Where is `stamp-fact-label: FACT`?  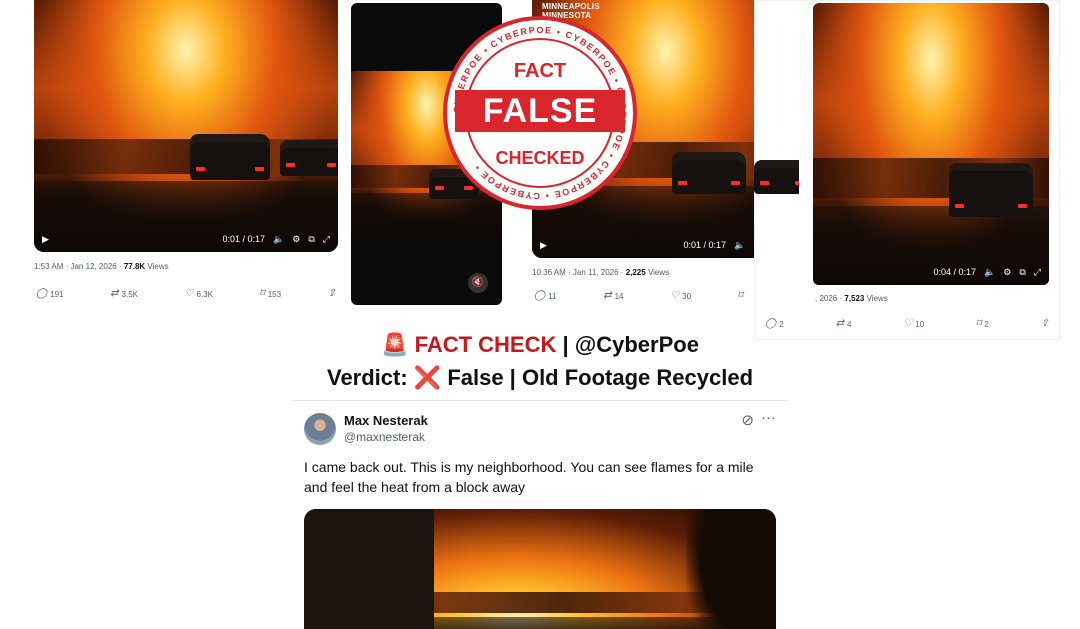 stamp-fact-label: FACT is located at coordinates (540, 71).